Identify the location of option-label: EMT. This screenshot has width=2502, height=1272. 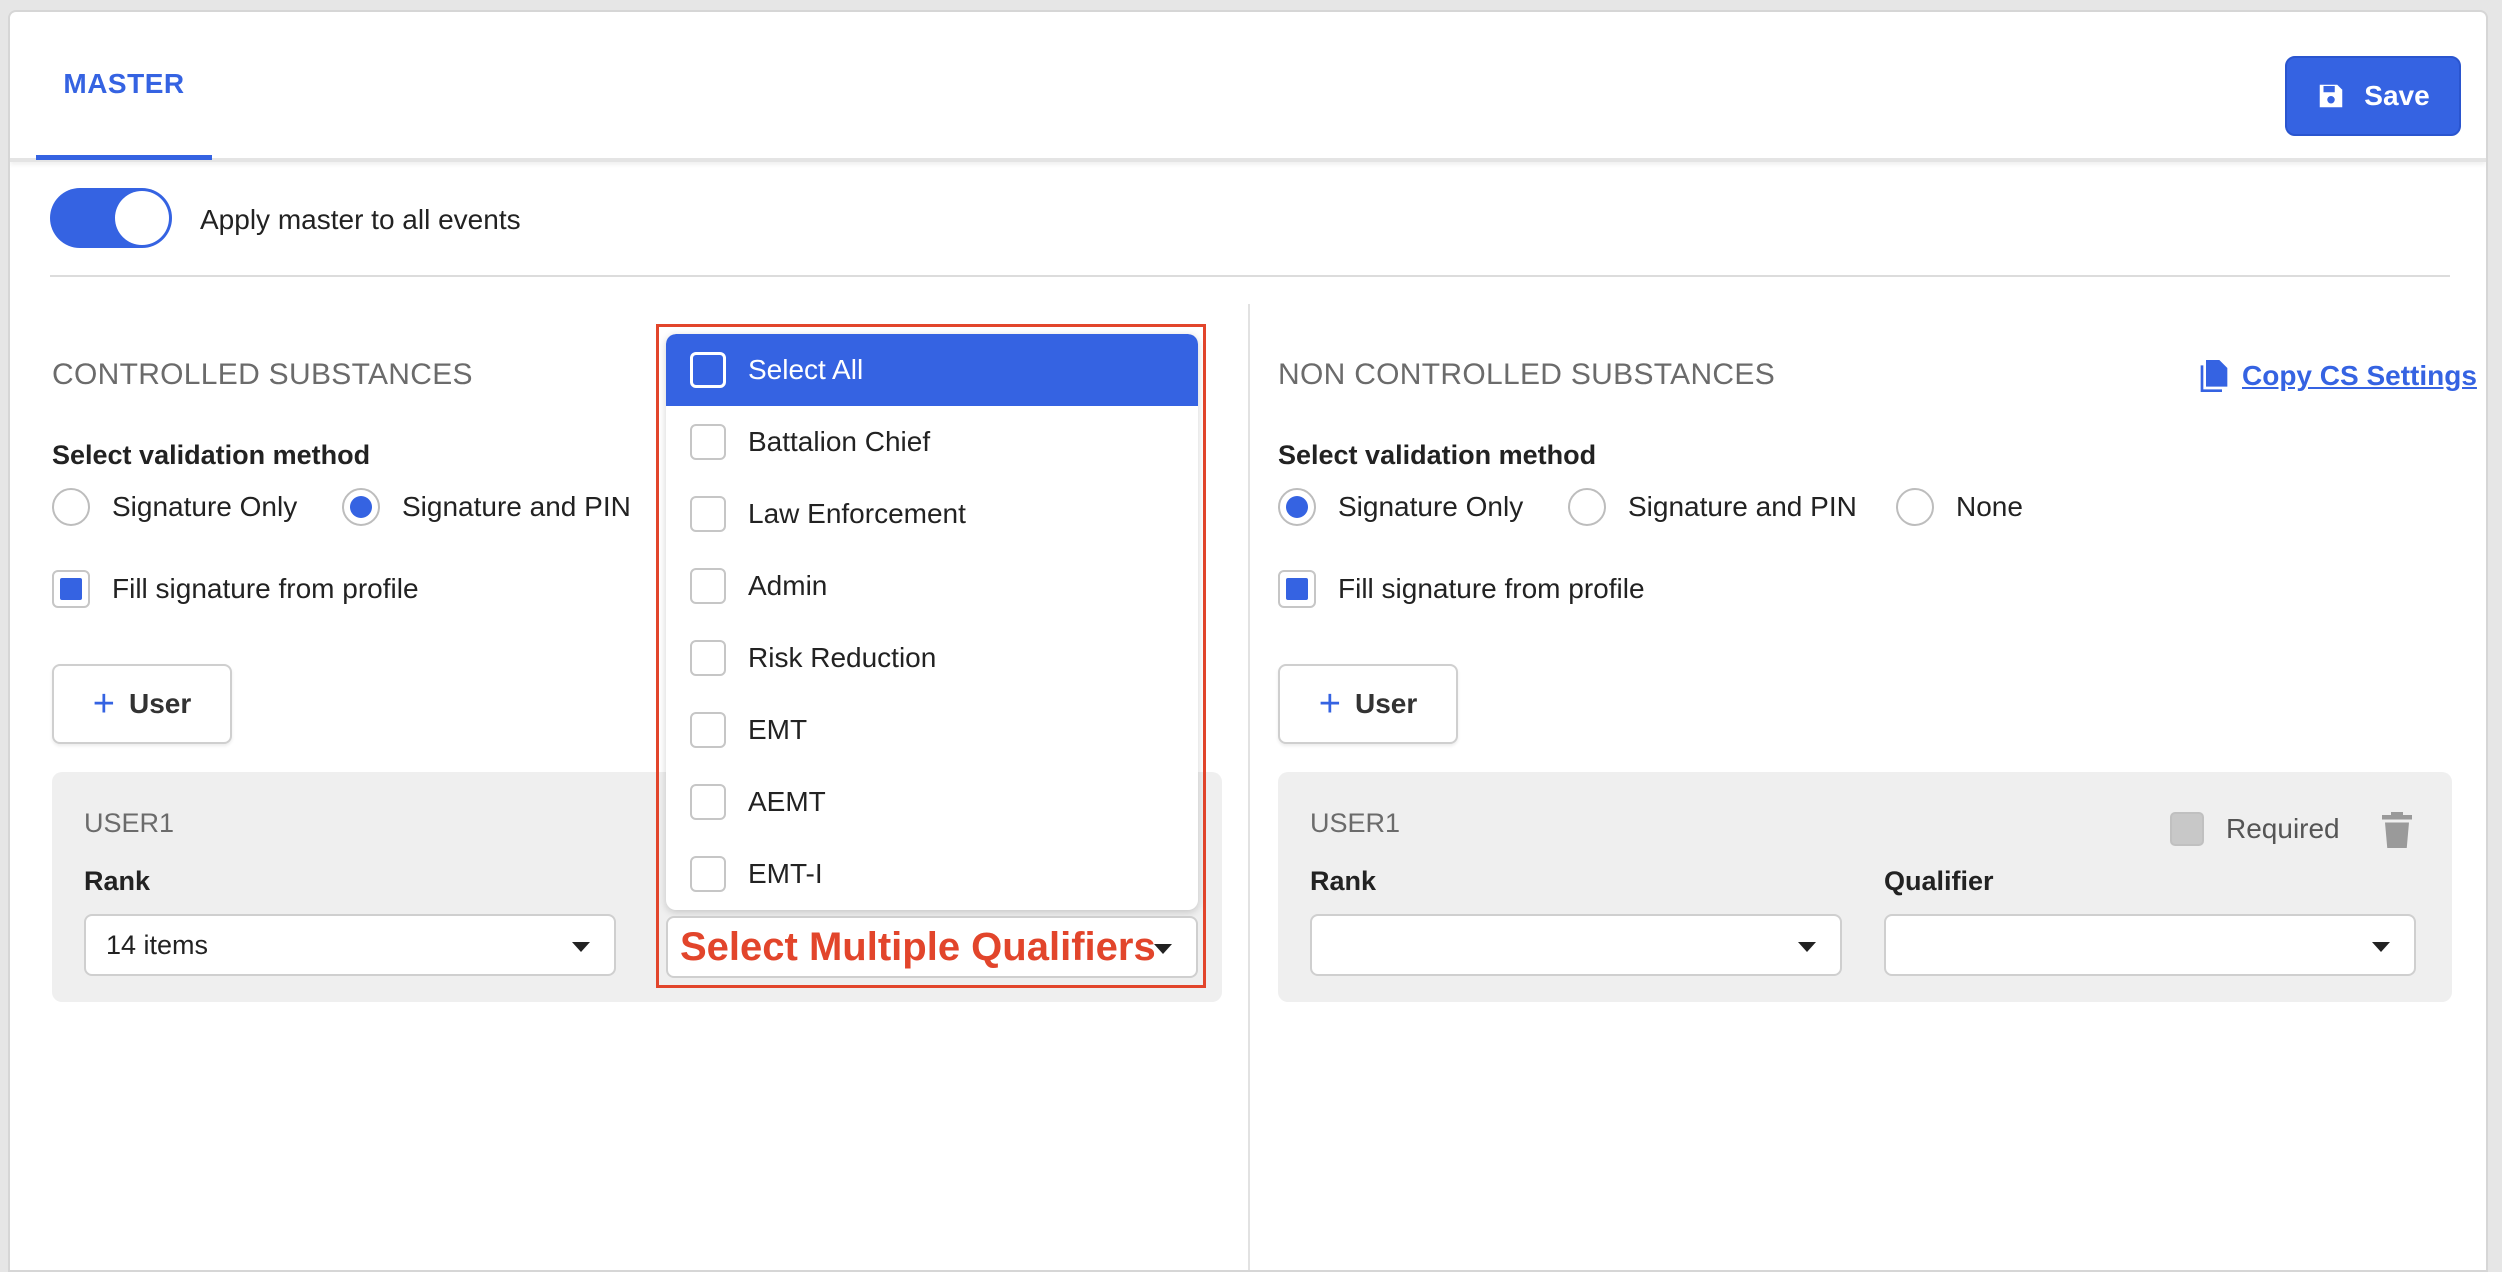
(778, 729).